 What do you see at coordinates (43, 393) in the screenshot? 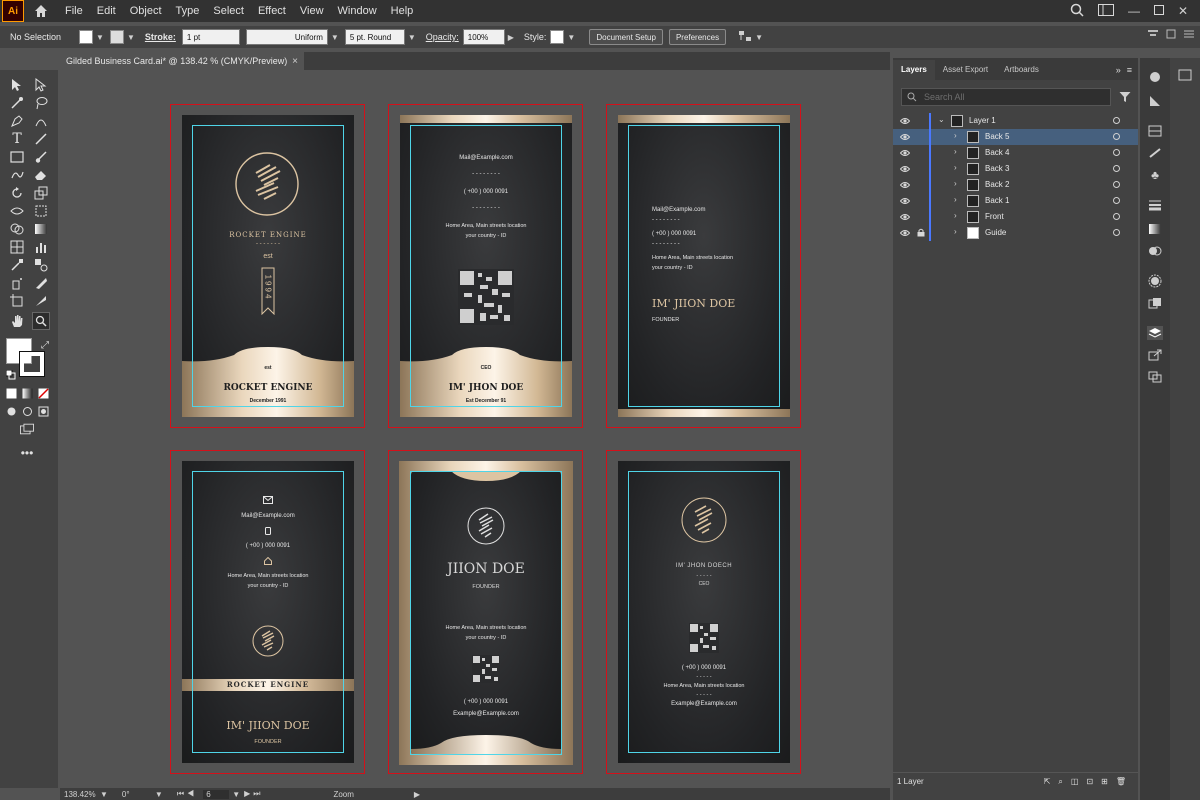
I see `none-mode-icon` at bounding box center [43, 393].